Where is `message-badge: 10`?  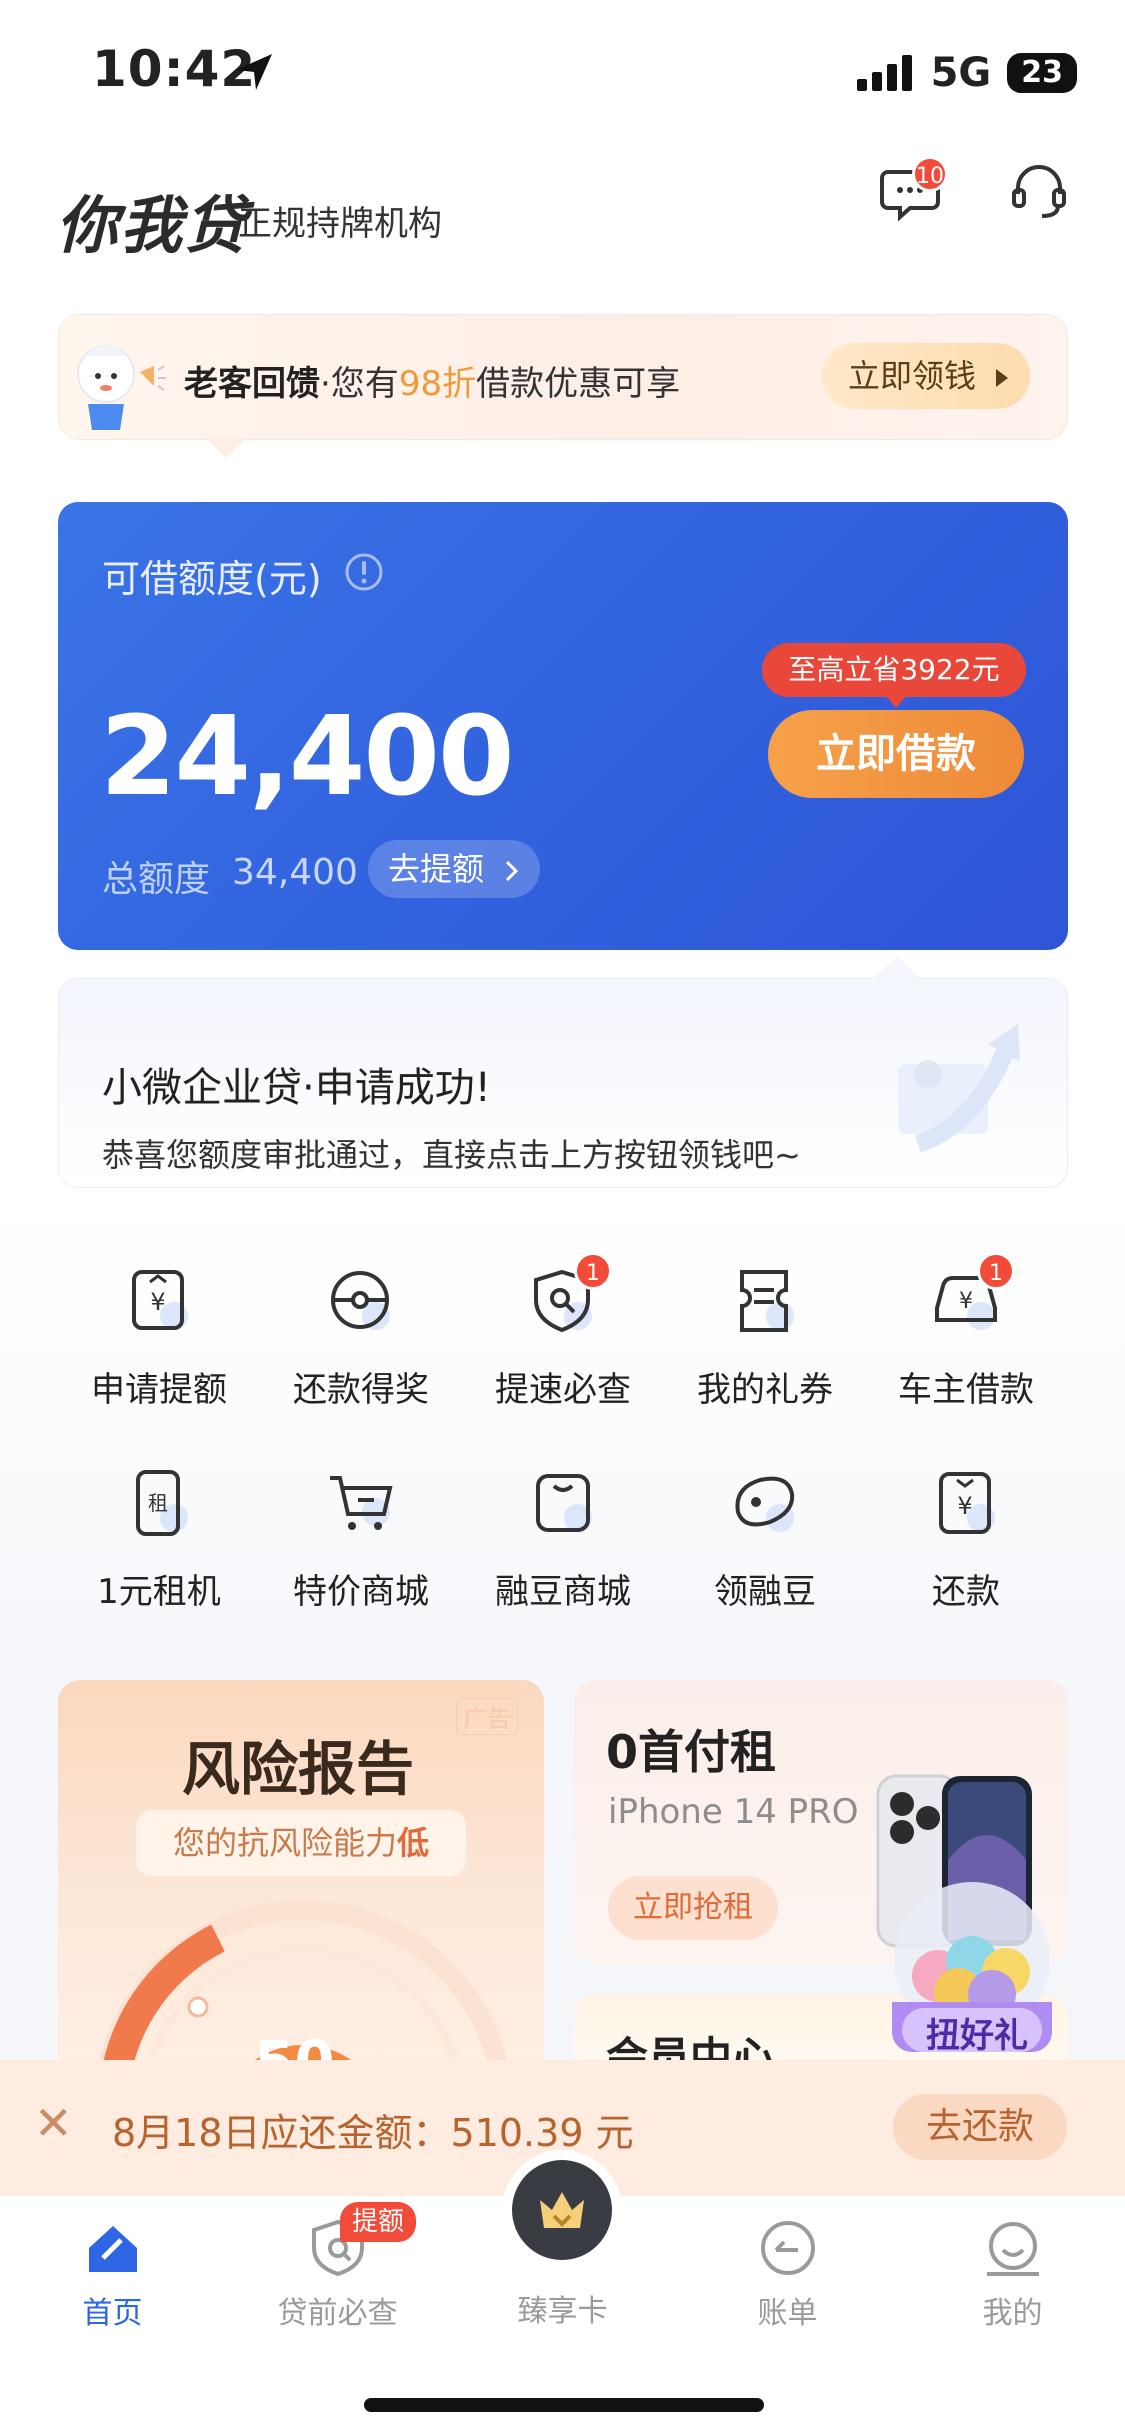
message-badge: 10 is located at coordinates (930, 174).